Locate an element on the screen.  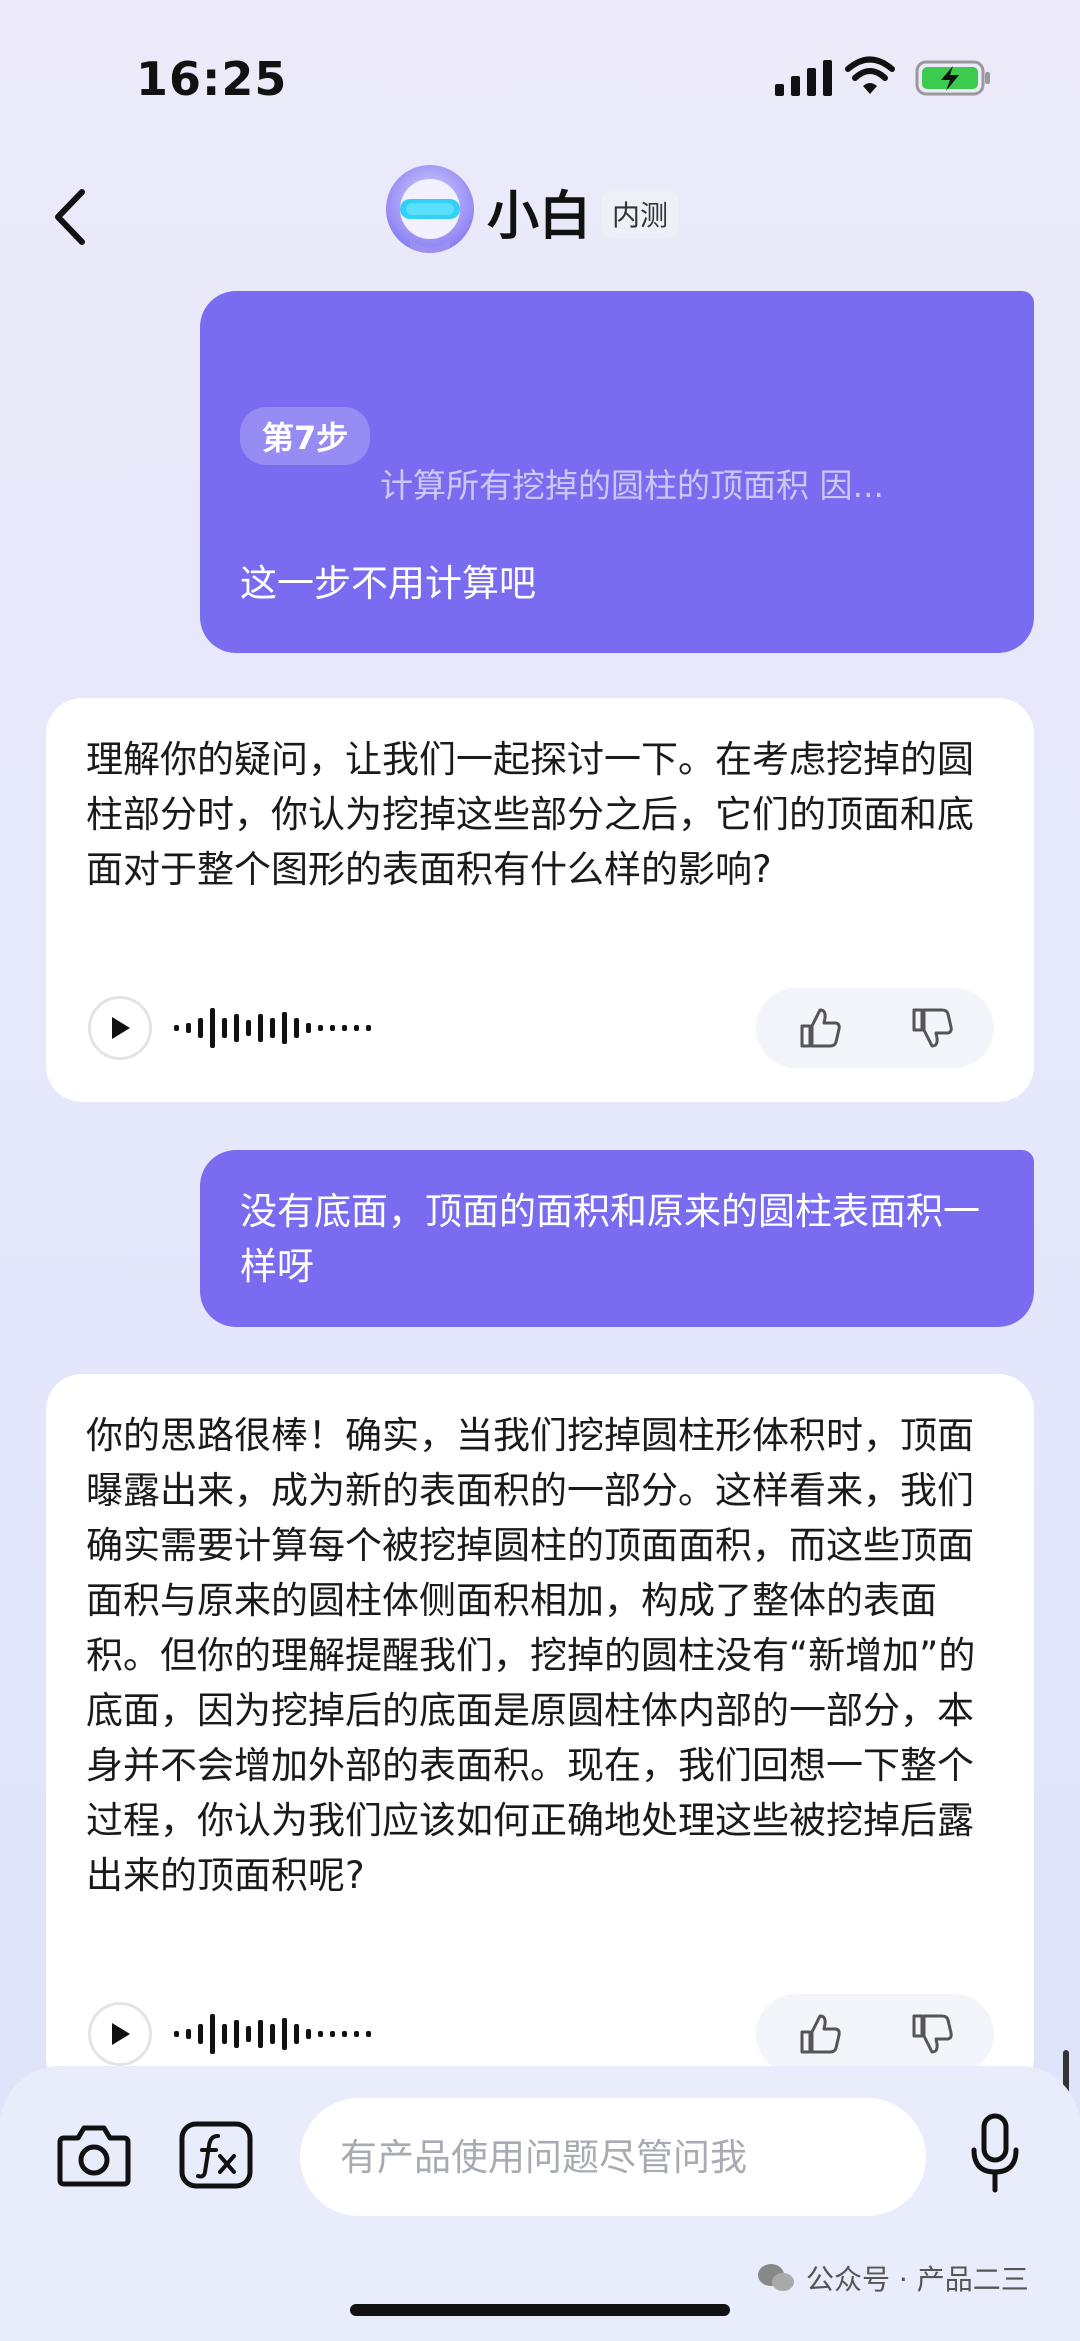
assistant-avatar is located at coordinates (430, 209).